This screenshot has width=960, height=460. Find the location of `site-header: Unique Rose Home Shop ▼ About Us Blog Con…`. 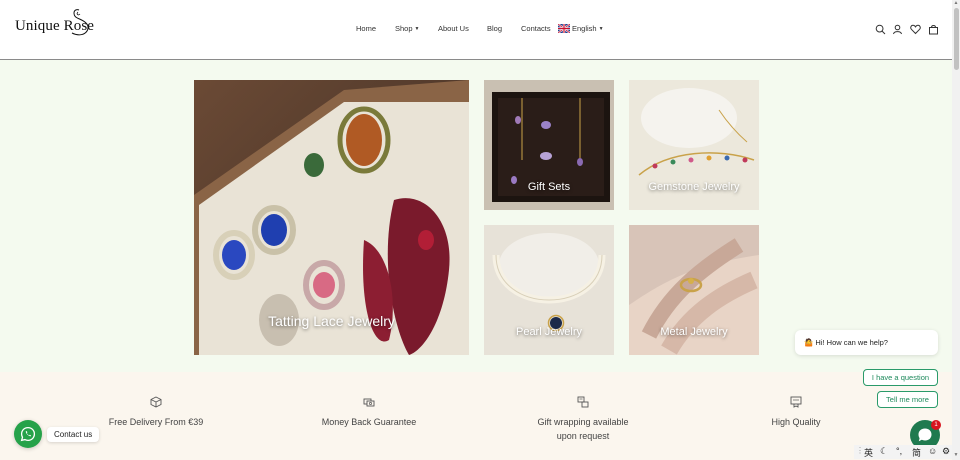

site-header: Unique Rose Home Shop ▼ About Us Blog Con… is located at coordinates (480, 30).